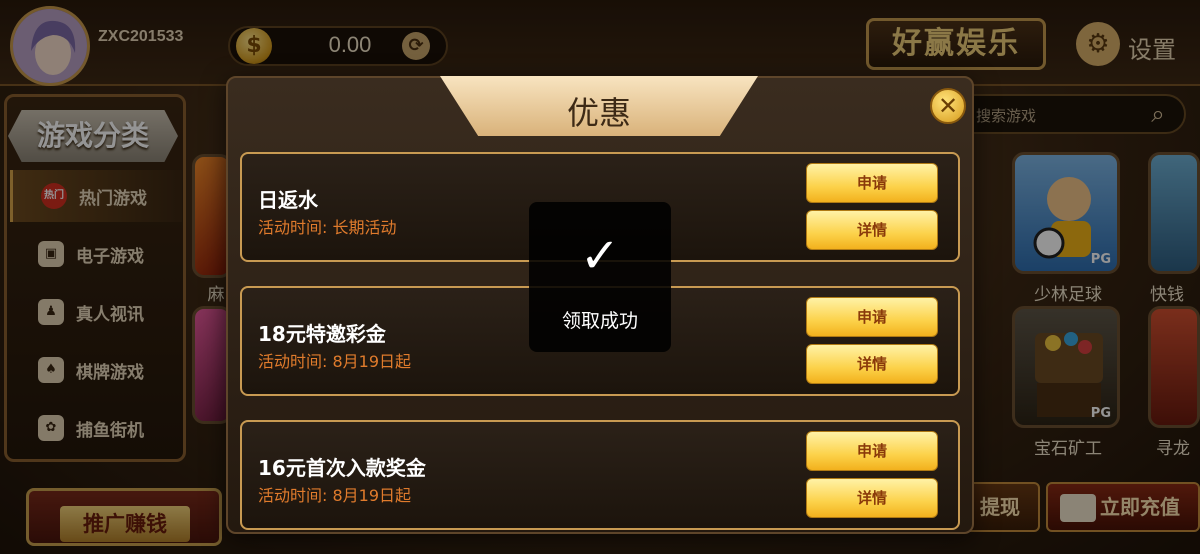 This screenshot has height=554, width=1200. What do you see at coordinates (342, 468) in the screenshot?
I see `promotion-name: 16元首次入款奖金` at bounding box center [342, 468].